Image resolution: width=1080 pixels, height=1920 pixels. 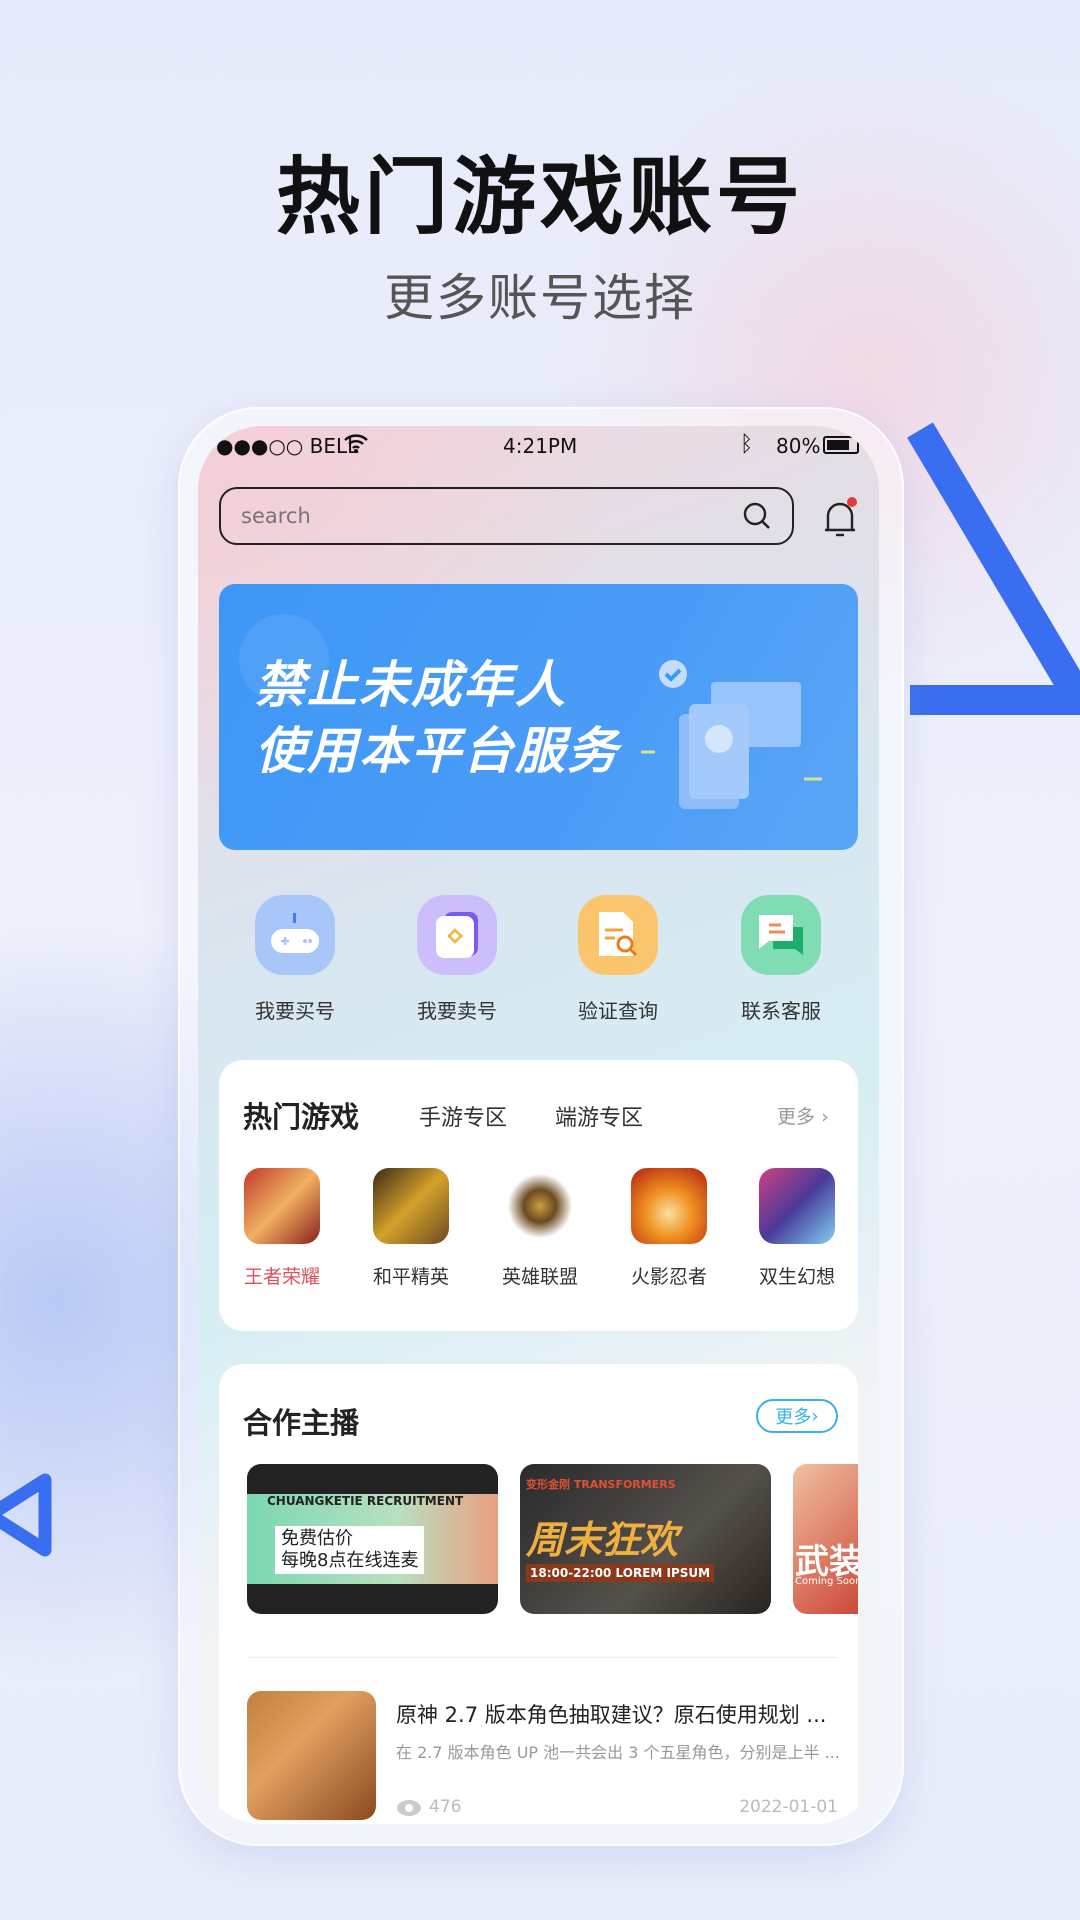 What do you see at coordinates (668, 1277) in the screenshot?
I see `game-label: 火影忍者` at bounding box center [668, 1277].